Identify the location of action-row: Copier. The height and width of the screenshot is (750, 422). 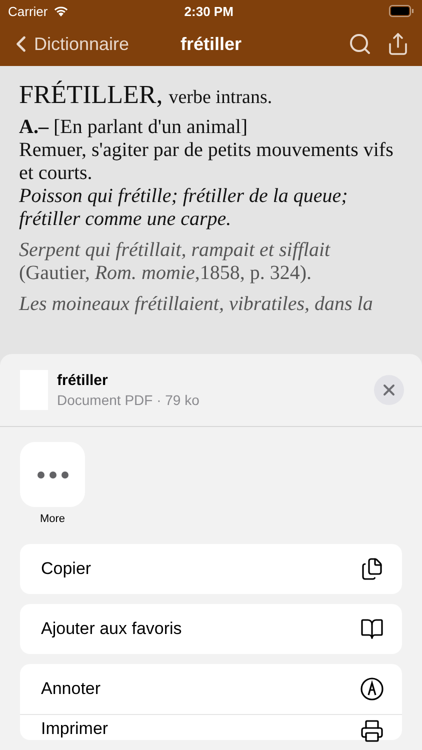
(211, 569).